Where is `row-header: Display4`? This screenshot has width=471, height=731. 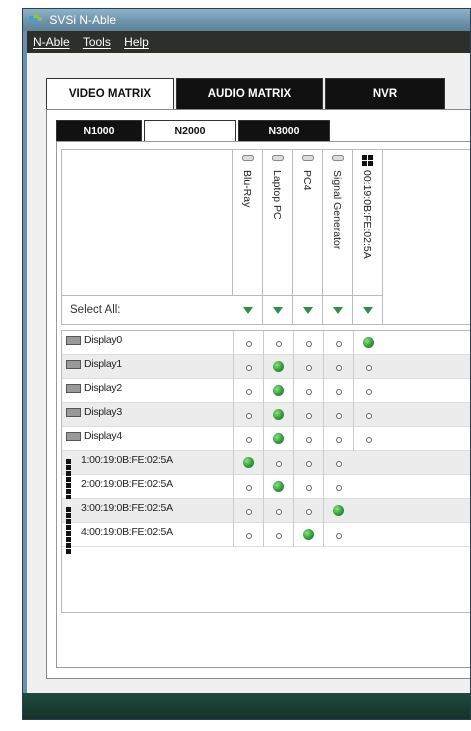 row-header: Display4 is located at coordinates (94, 439).